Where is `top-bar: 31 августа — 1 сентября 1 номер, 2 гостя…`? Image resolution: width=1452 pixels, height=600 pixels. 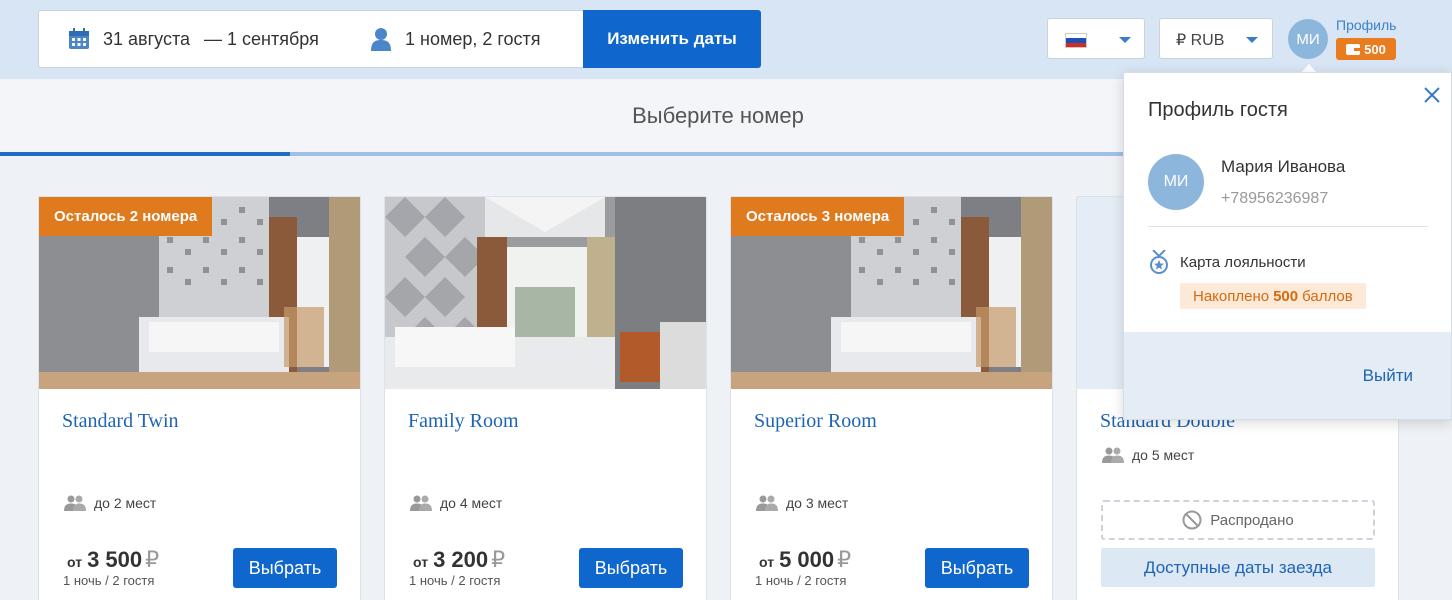
top-bar: 31 августа — 1 сентября 1 номер, 2 гостя… is located at coordinates (726, 39).